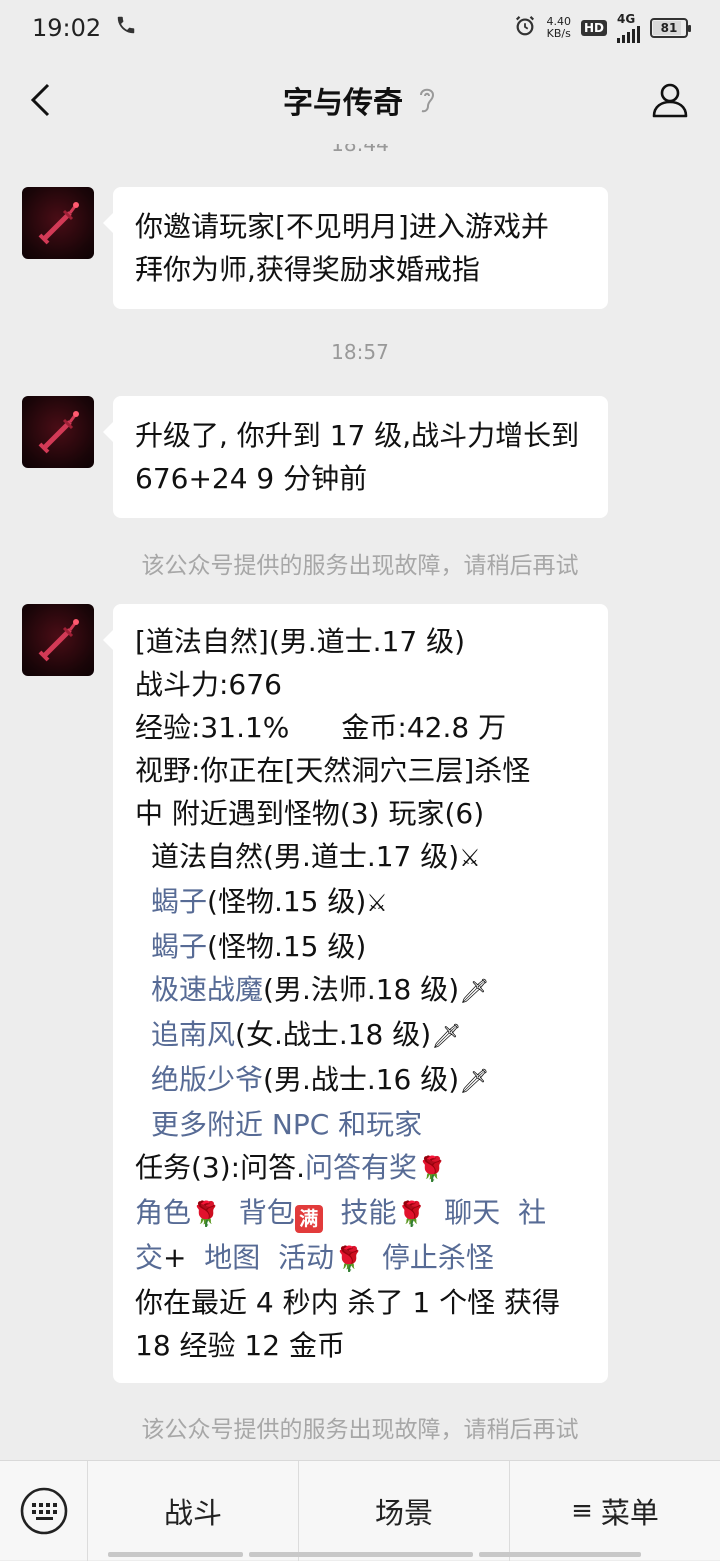  What do you see at coordinates (67, 28) in the screenshot?
I see `status-time: 19:02` at bounding box center [67, 28].